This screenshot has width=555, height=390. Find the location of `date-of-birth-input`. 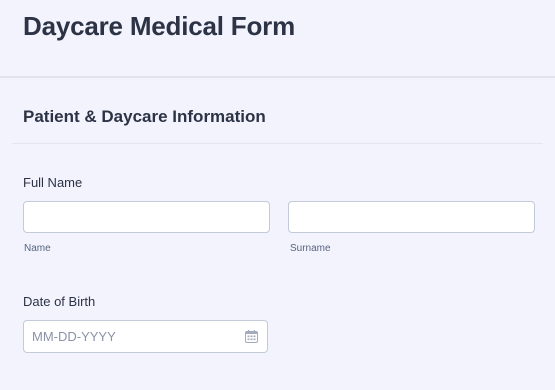

date-of-birth-input is located at coordinates (129, 336).